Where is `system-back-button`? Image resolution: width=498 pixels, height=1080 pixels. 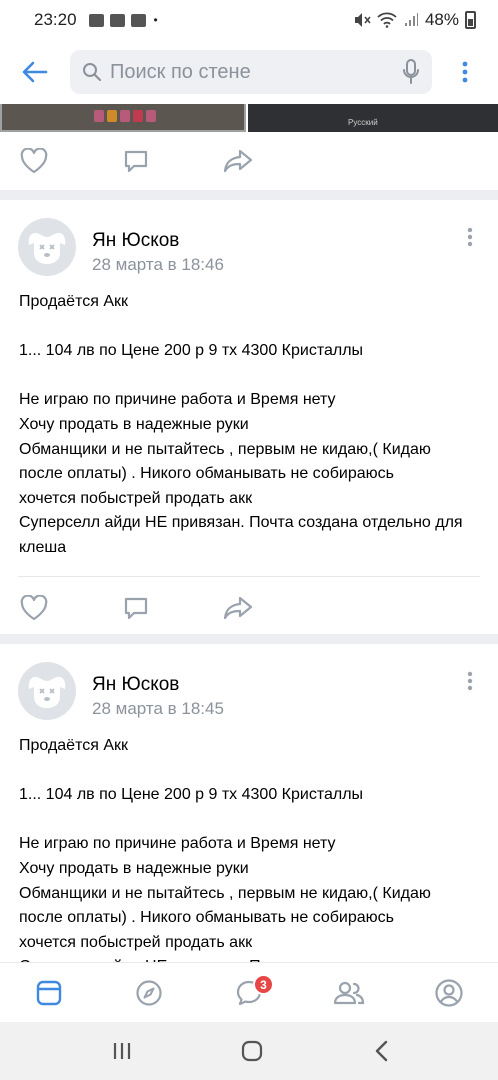 system-back-button is located at coordinates (382, 1051).